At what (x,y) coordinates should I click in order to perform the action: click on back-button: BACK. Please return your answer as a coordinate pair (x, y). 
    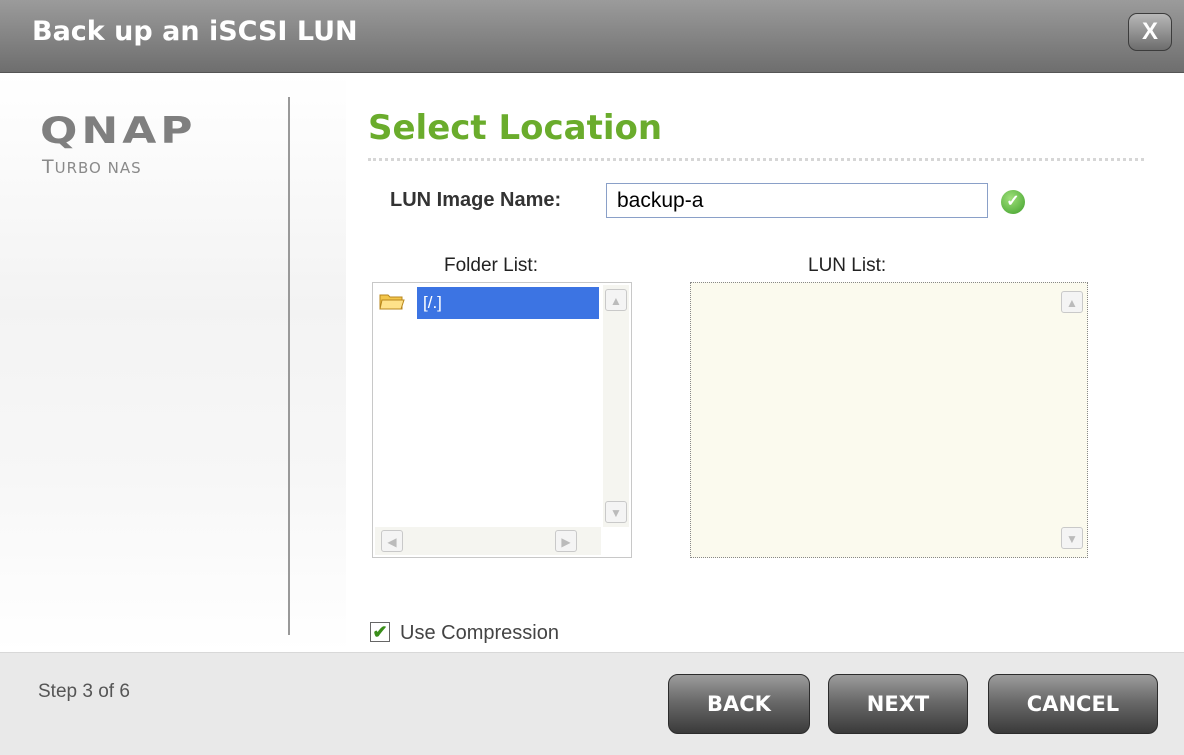
    Looking at the image, I should click on (739, 704).